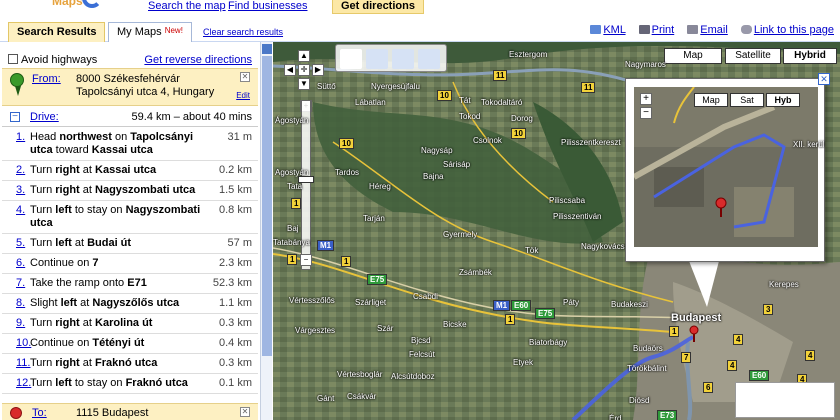  Describe the element at coordinates (20, 210) in the screenshot. I see `step-number: 4.` at that location.